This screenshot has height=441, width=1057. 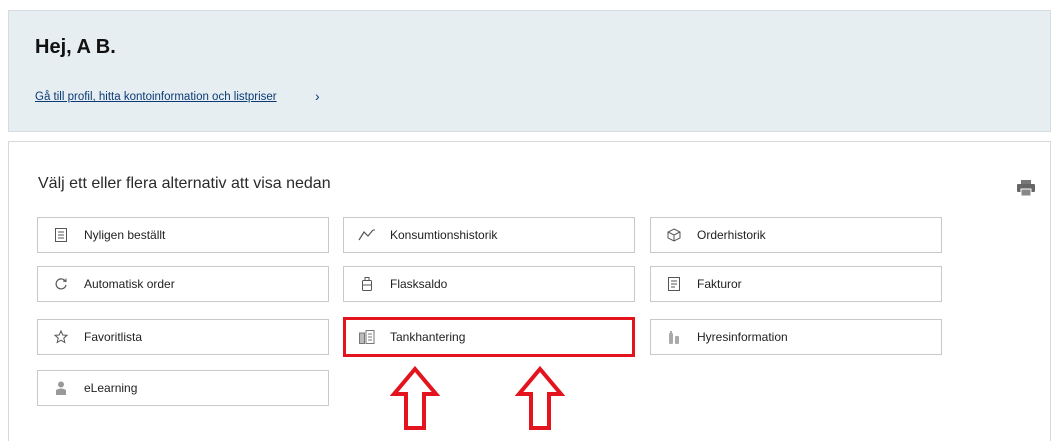 I want to click on print-icon, so click(x=1026, y=188).